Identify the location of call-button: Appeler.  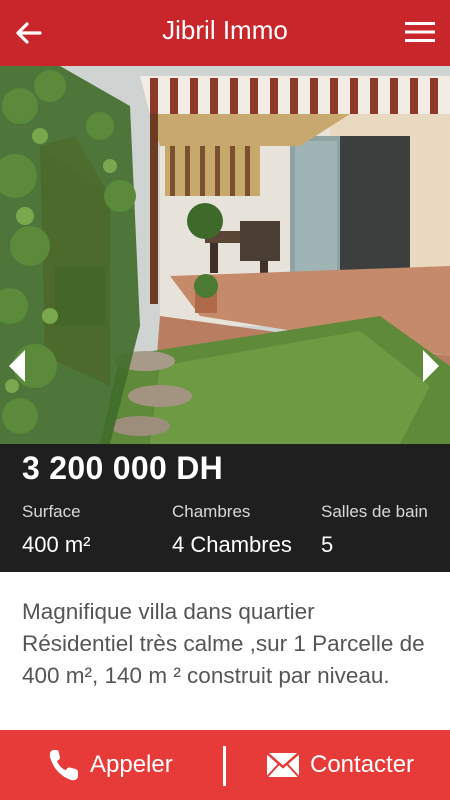
(110, 765).